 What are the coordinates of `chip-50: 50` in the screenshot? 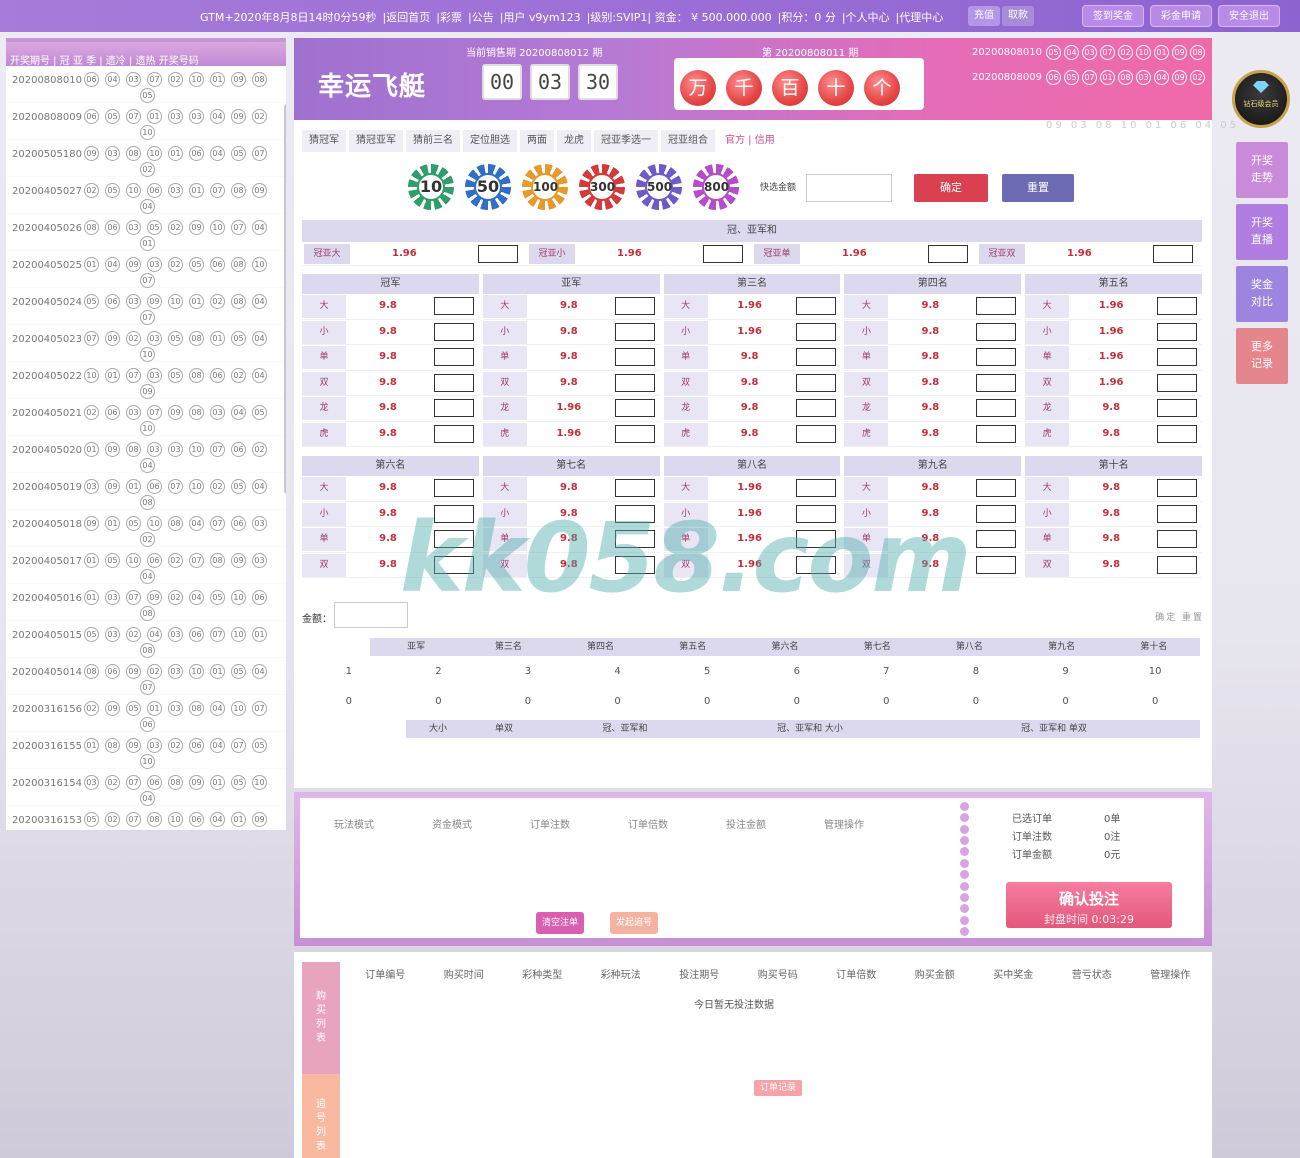 It's located at (488, 187).